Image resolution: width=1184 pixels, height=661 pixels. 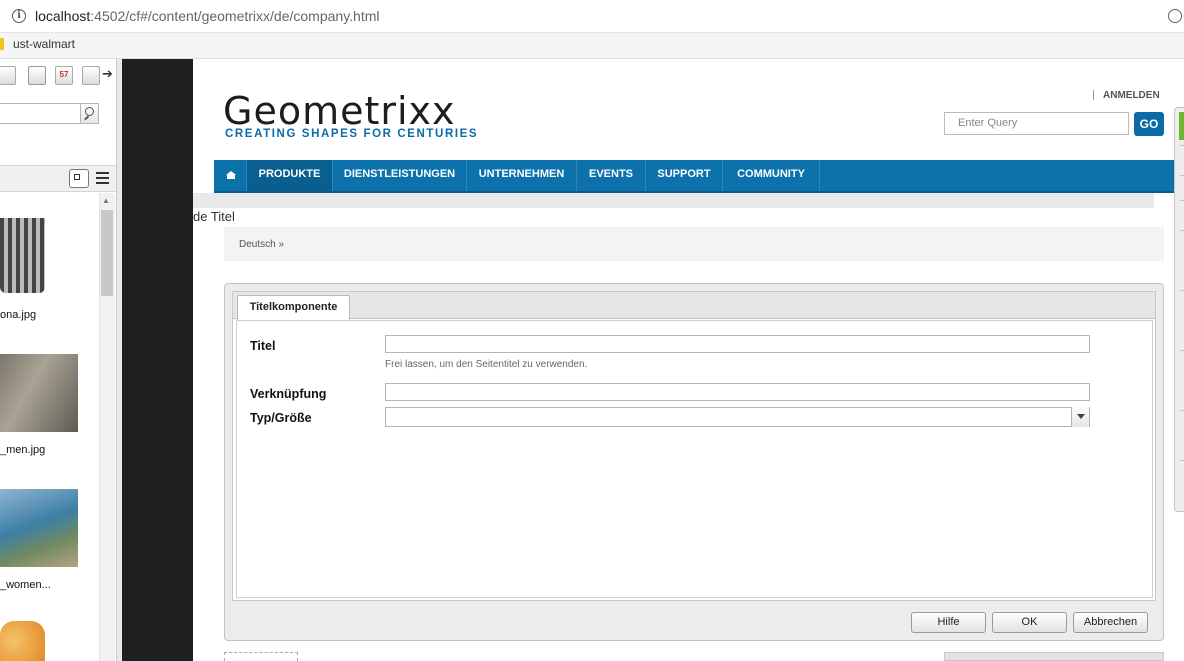 What do you see at coordinates (1179, 309) in the screenshot?
I see `sidekick-panel` at bounding box center [1179, 309].